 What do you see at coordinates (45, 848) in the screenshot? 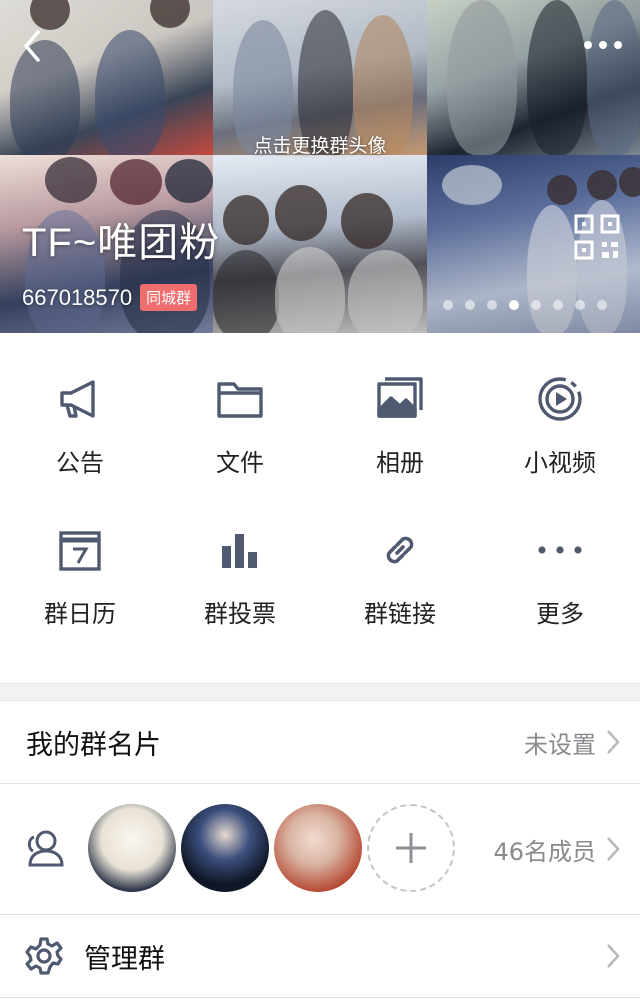
I see `members-icon` at bounding box center [45, 848].